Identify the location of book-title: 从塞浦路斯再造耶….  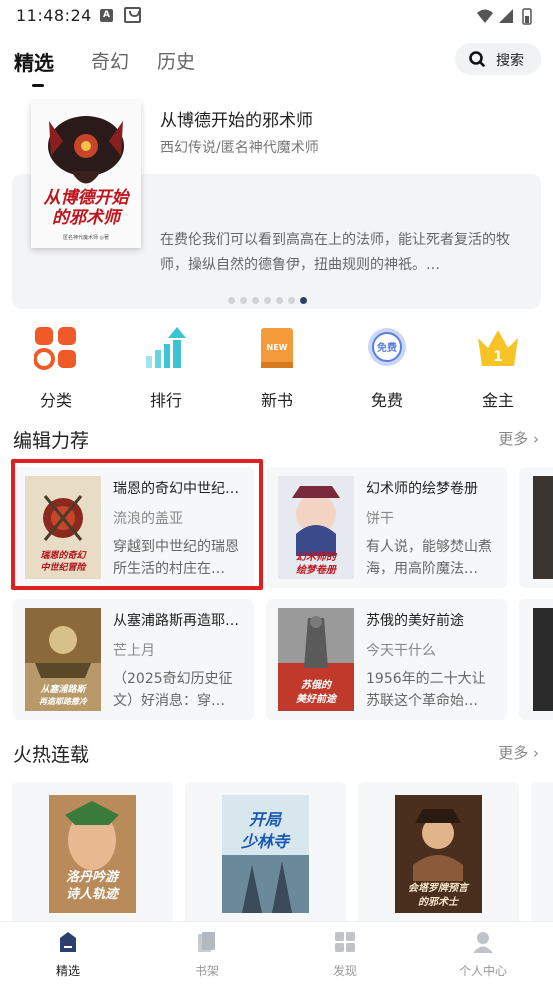
(176, 621).